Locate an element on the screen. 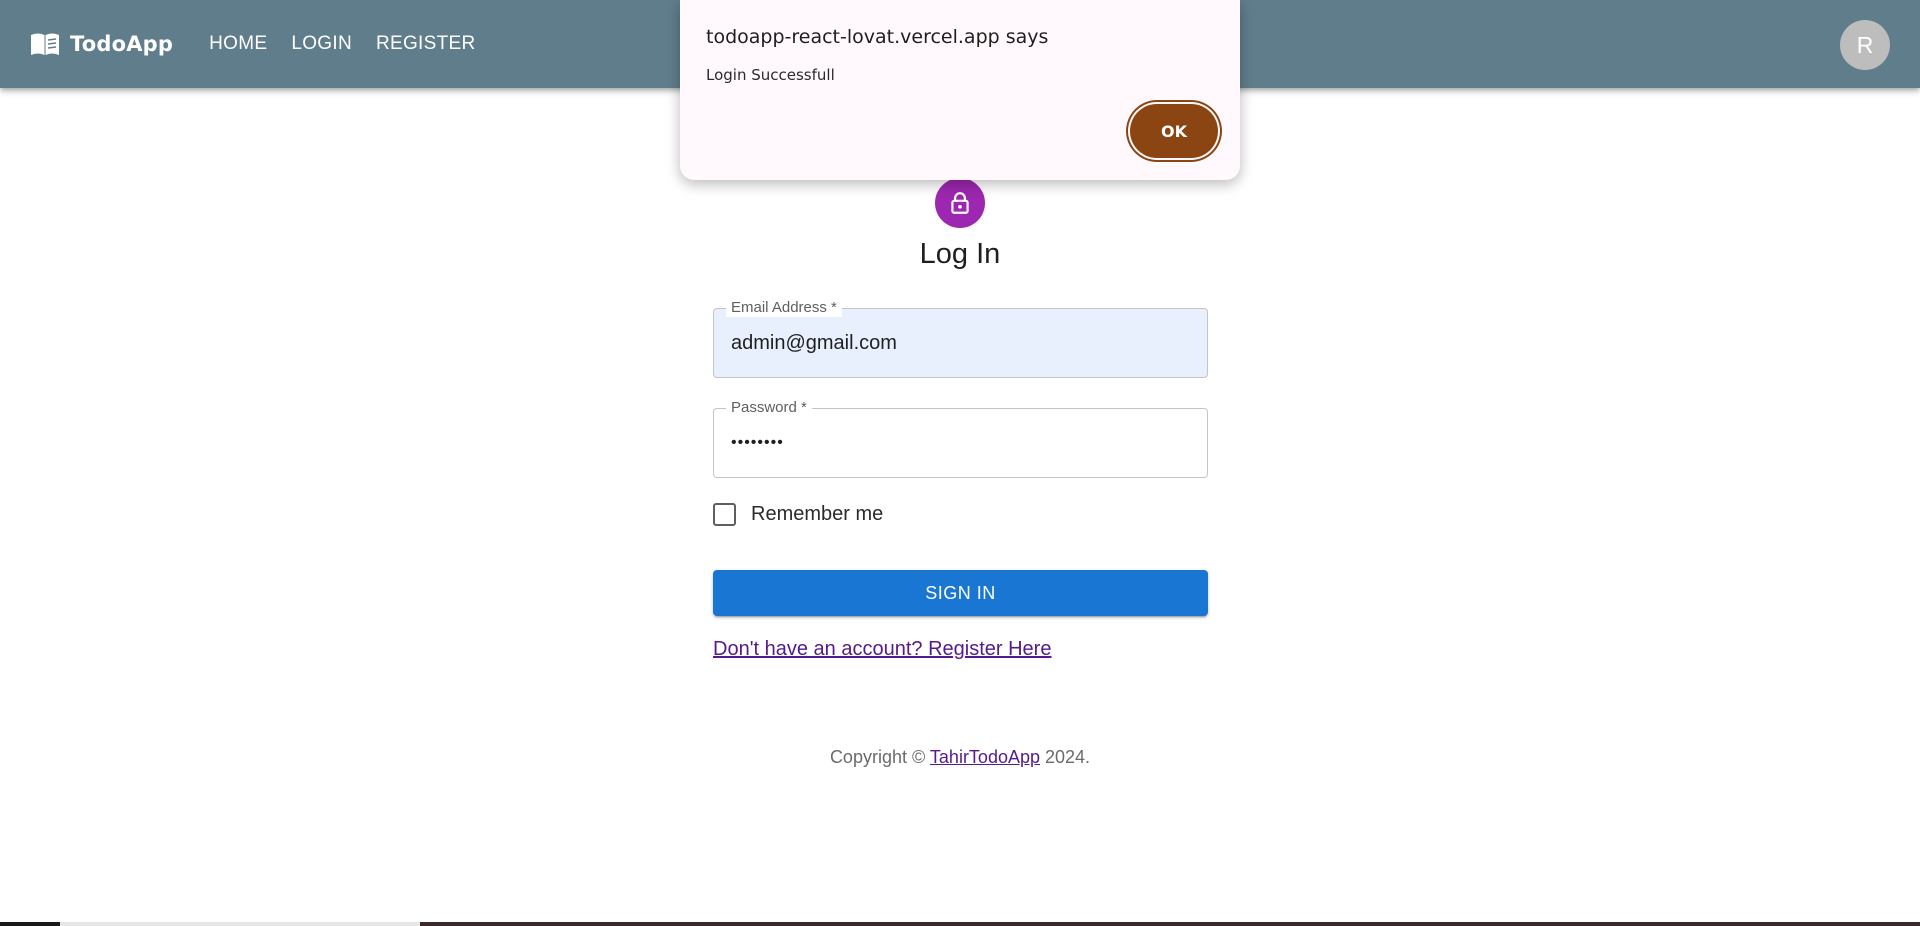  copyright-link: TahirTodoApp is located at coordinates (985, 757).